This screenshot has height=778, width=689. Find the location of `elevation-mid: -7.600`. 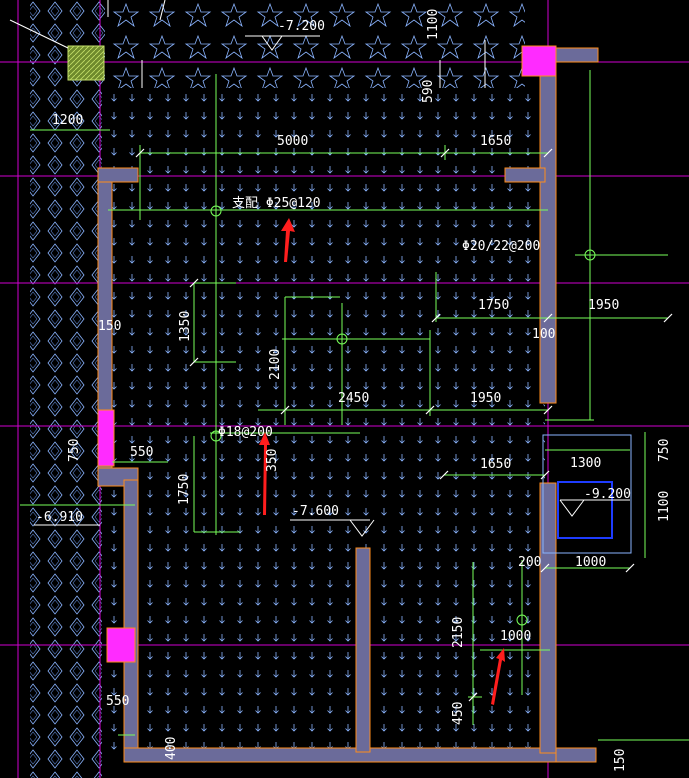

elevation-mid: -7.600 is located at coordinates (315, 511).